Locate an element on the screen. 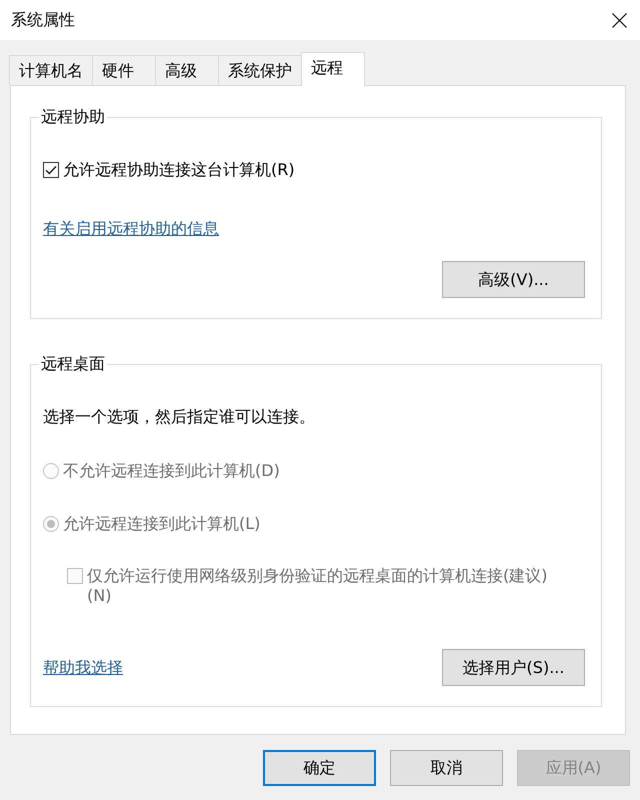  help-link: 帮助我选择 is located at coordinates (83, 667).